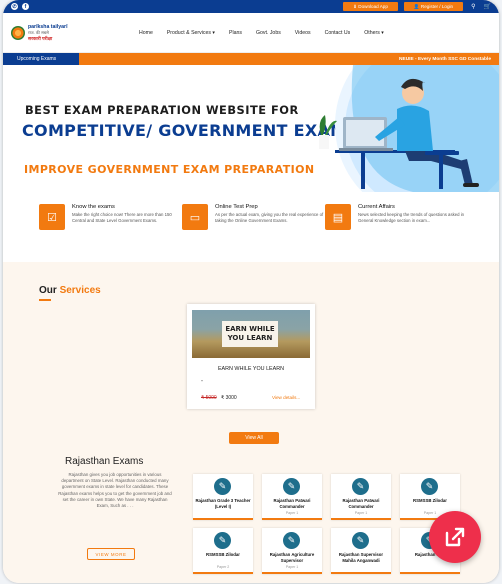  Describe the element at coordinates (191, 33) in the screenshot. I see `menu-products-services: Product & Services ▾` at that location.